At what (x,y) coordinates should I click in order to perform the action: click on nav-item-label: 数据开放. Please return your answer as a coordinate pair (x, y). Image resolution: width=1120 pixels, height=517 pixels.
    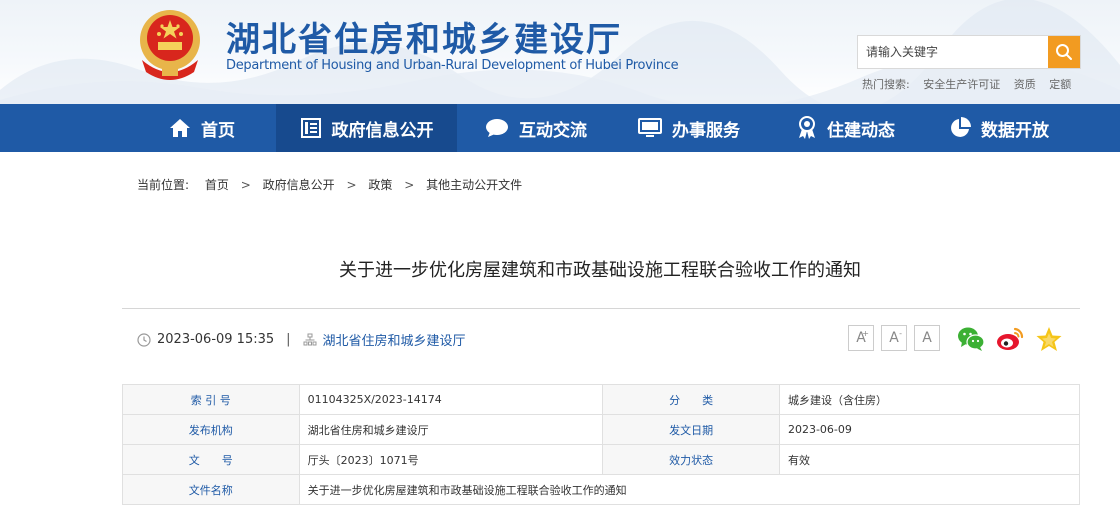
    Looking at the image, I should click on (1015, 130).